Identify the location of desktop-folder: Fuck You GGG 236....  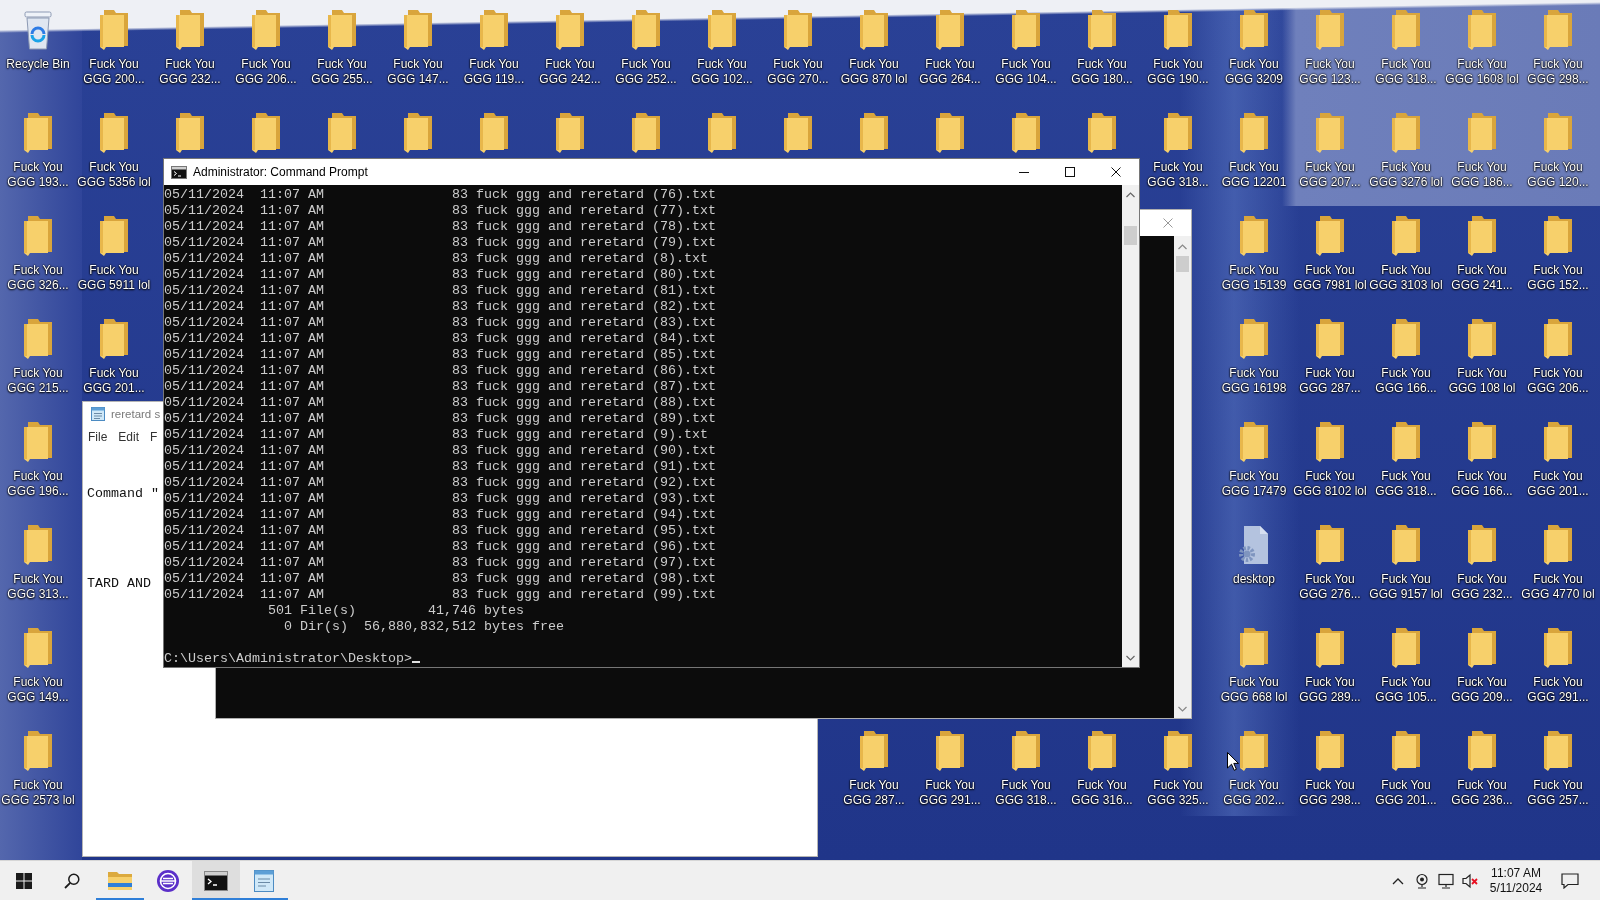
(1482, 769).